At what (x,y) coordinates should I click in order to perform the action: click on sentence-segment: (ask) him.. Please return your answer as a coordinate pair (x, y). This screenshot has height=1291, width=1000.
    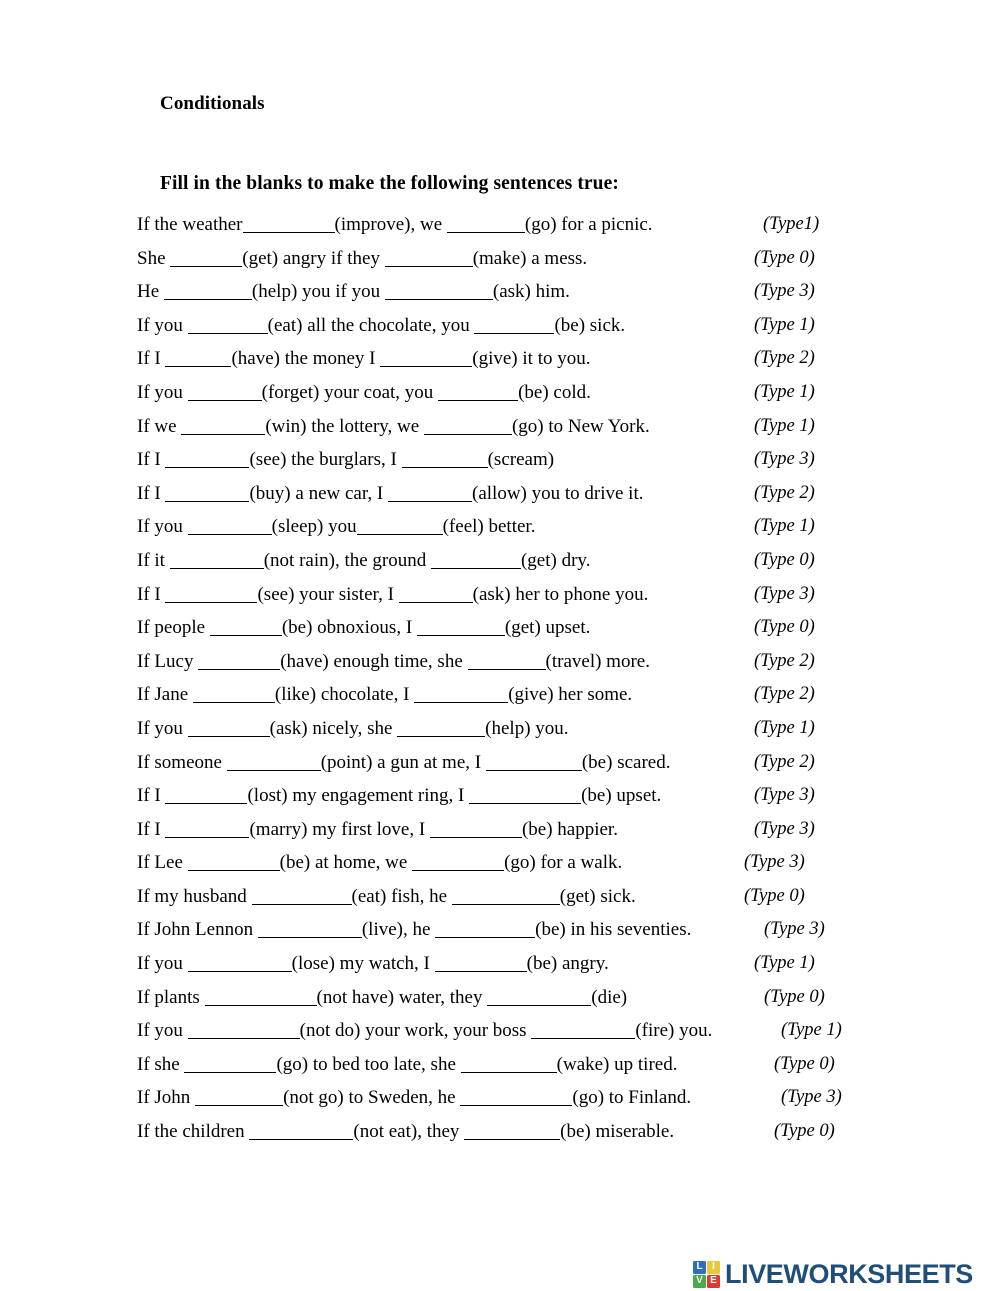
    Looking at the image, I should click on (531, 292).